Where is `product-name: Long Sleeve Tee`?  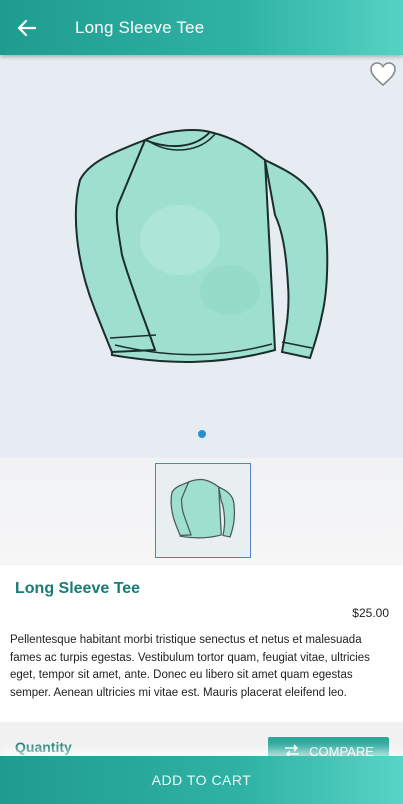 product-name: Long Sleeve Tee is located at coordinates (78, 588).